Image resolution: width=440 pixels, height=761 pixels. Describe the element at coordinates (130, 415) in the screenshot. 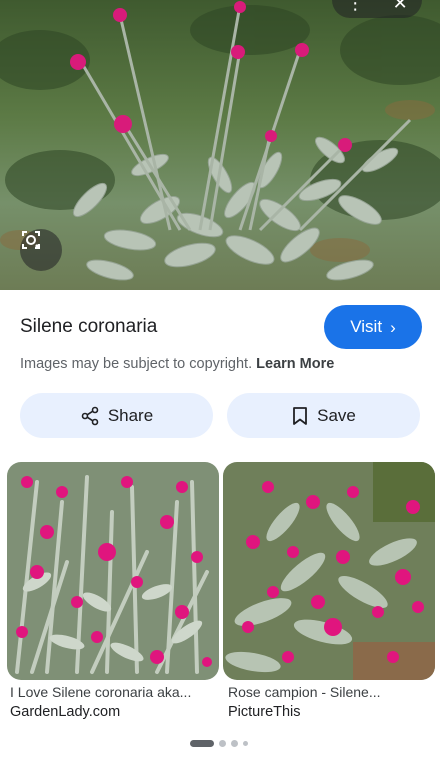

I see `share-label: Share` at that location.